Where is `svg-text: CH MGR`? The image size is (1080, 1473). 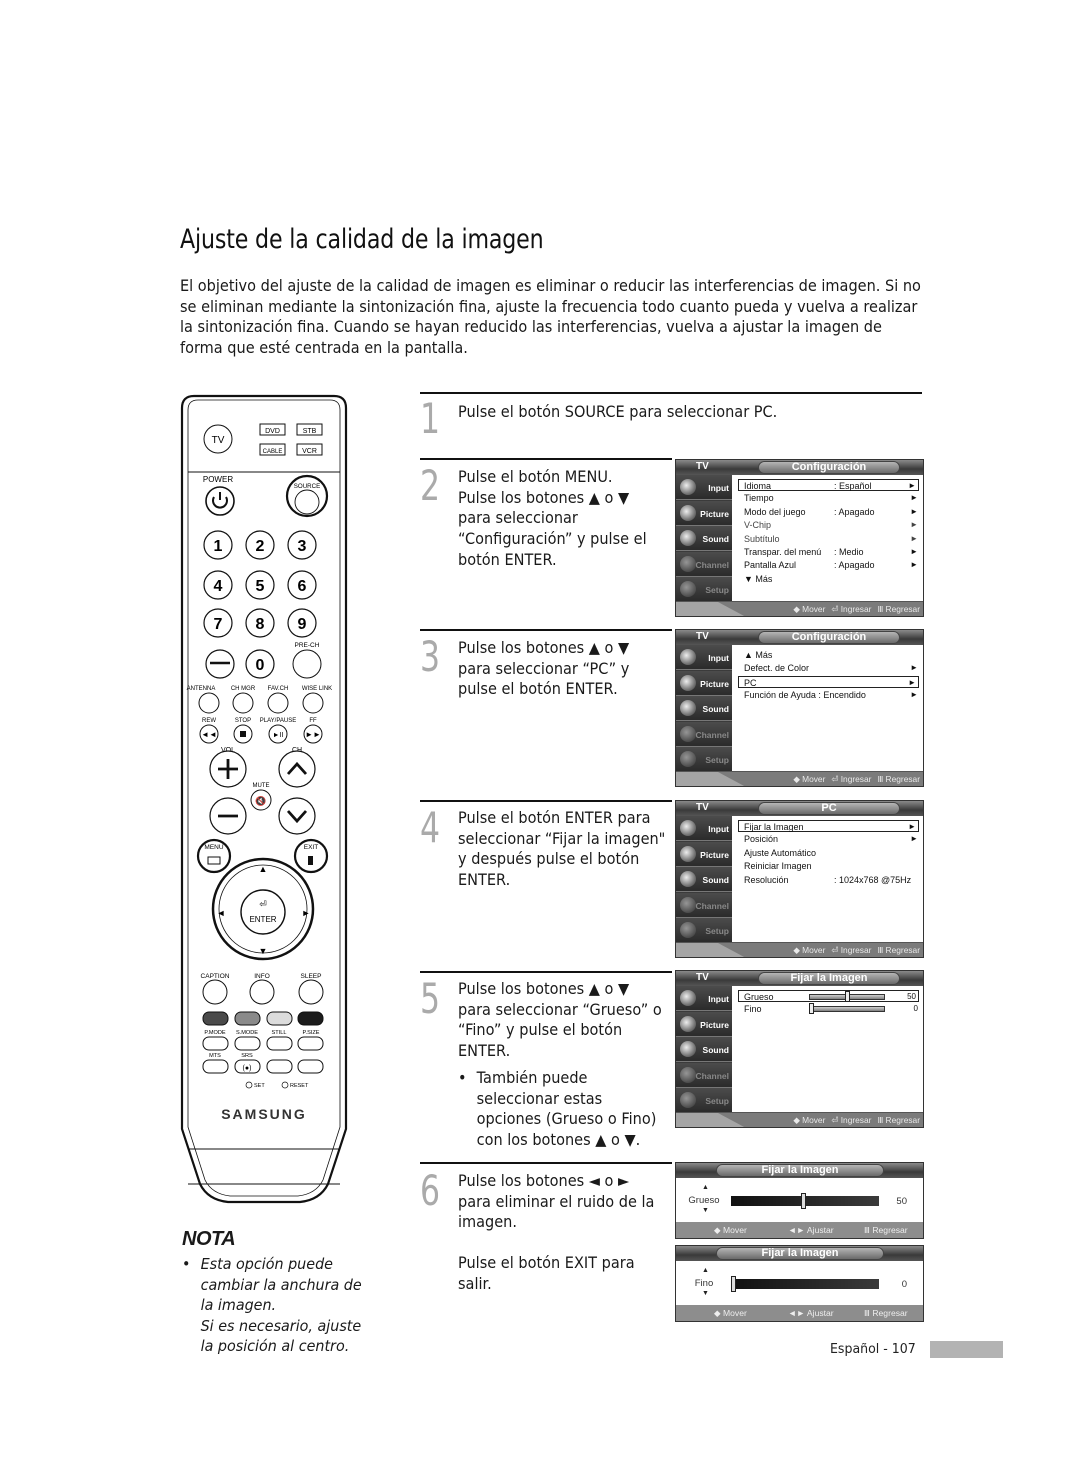
svg-text: CH MGR is located at coordinates (243, 689).